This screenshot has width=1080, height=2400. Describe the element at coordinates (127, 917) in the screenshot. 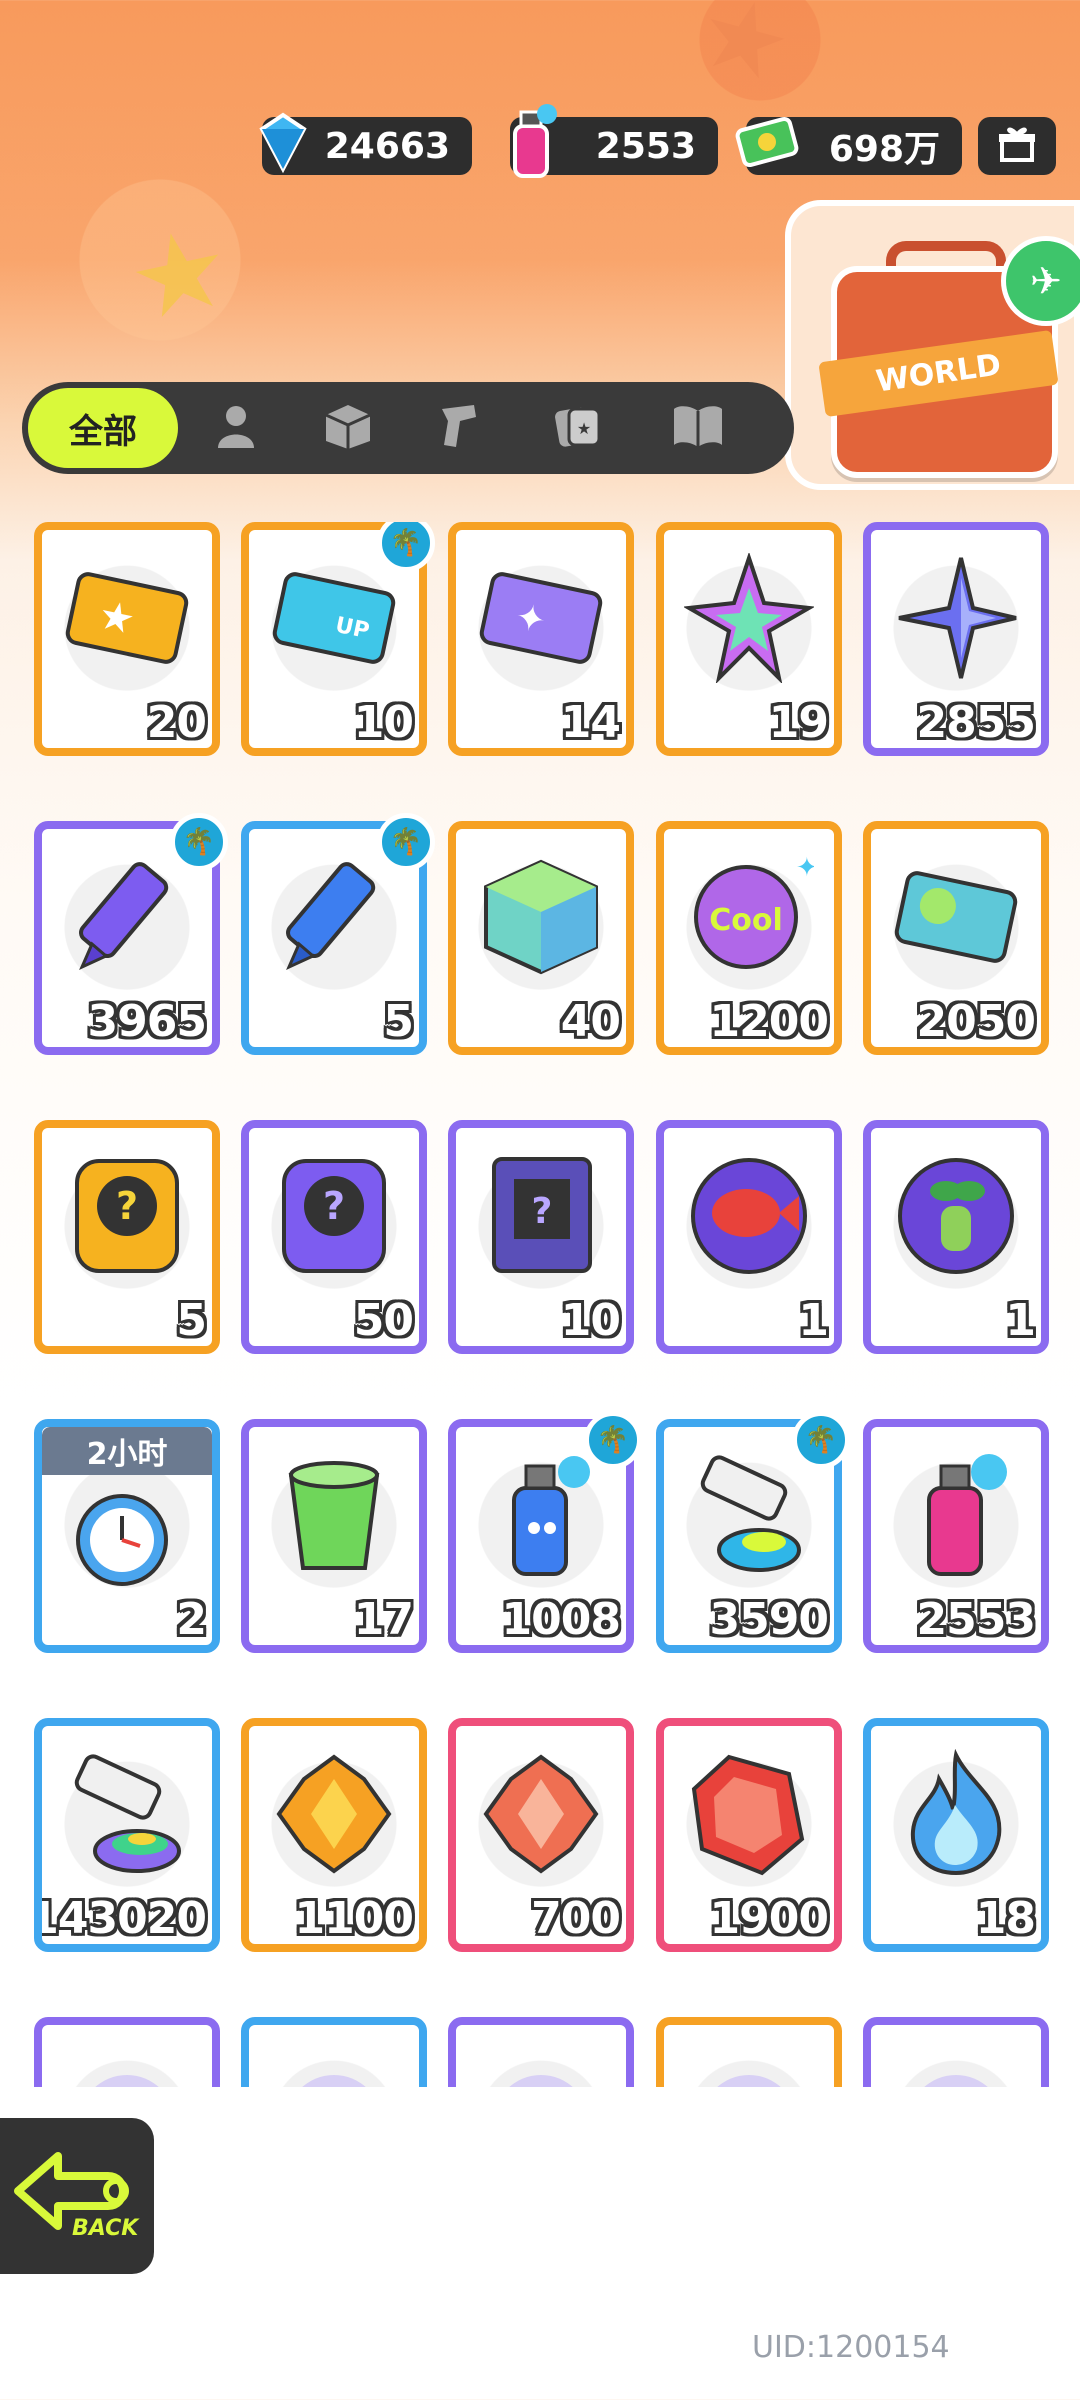

I see `purple-crayon-icon` at that location.